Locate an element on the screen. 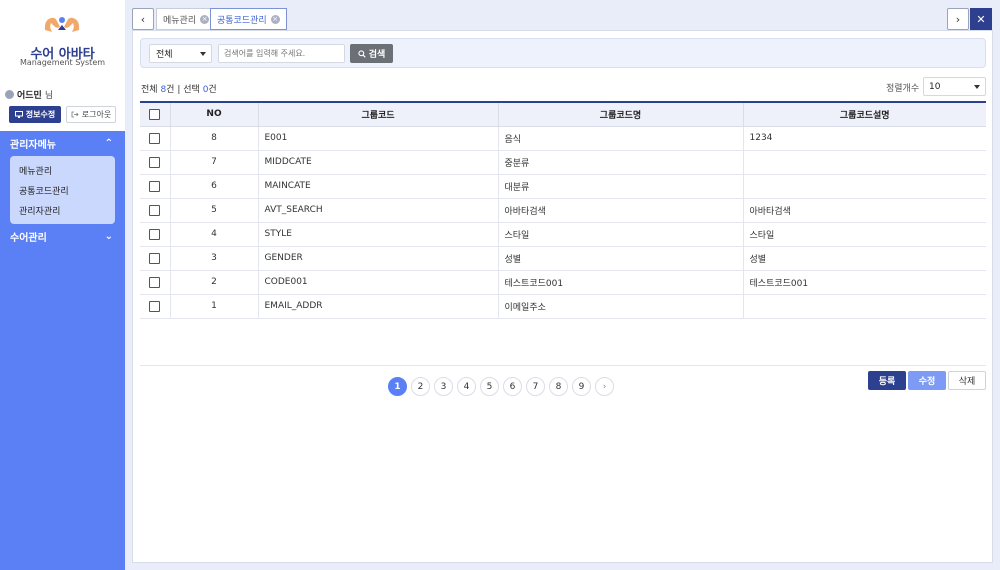  user-name: 어드민 is located at coordinates (29, 96).